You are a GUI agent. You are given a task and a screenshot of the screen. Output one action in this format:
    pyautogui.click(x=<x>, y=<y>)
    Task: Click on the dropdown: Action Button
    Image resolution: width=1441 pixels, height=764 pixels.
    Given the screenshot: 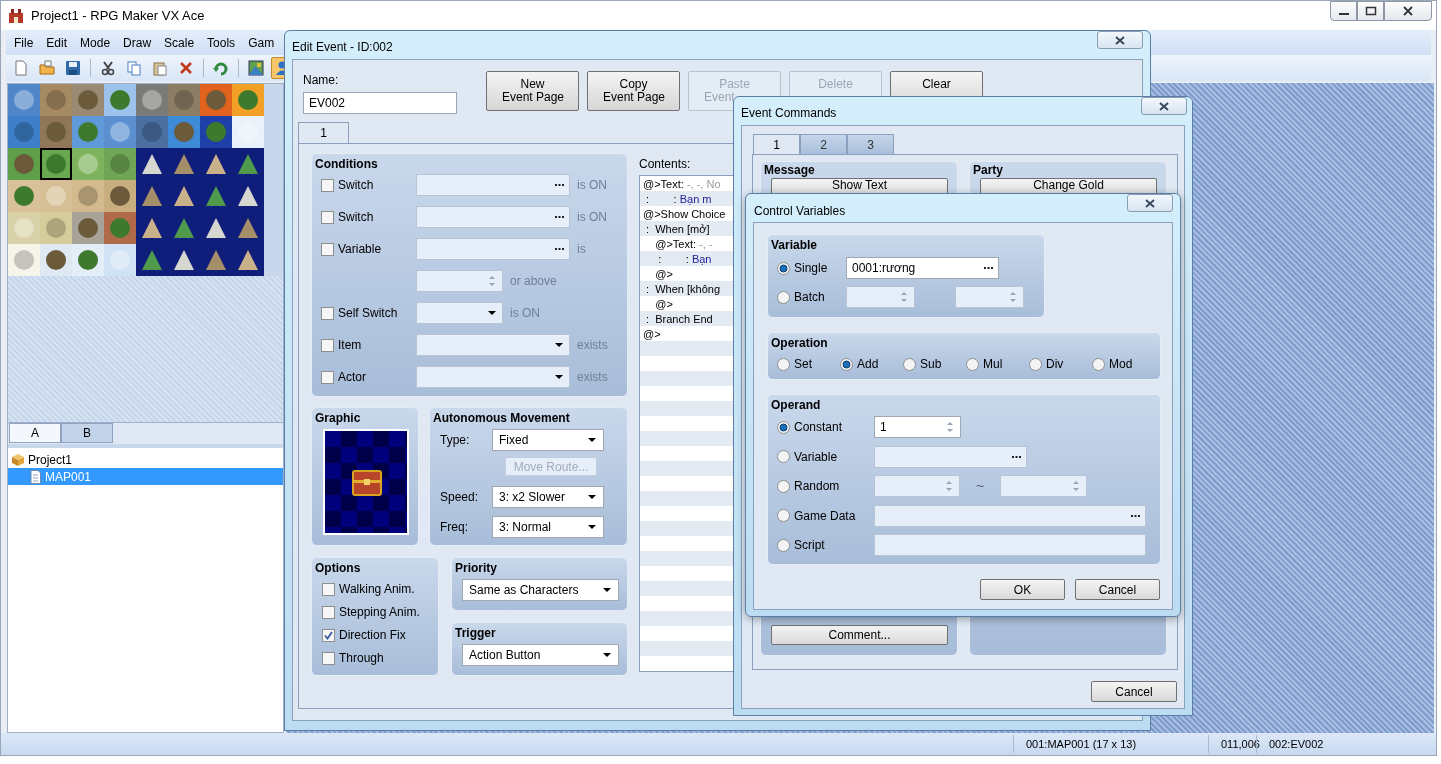 What is the action you would take?
    pyautogui.click(x=540, y=655)
    